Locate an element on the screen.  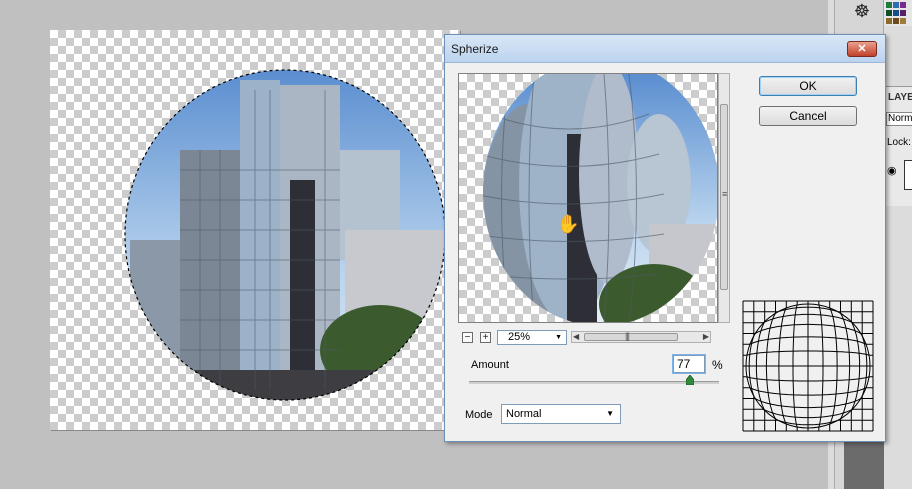
panel-background is located at coordinates (864, 465).